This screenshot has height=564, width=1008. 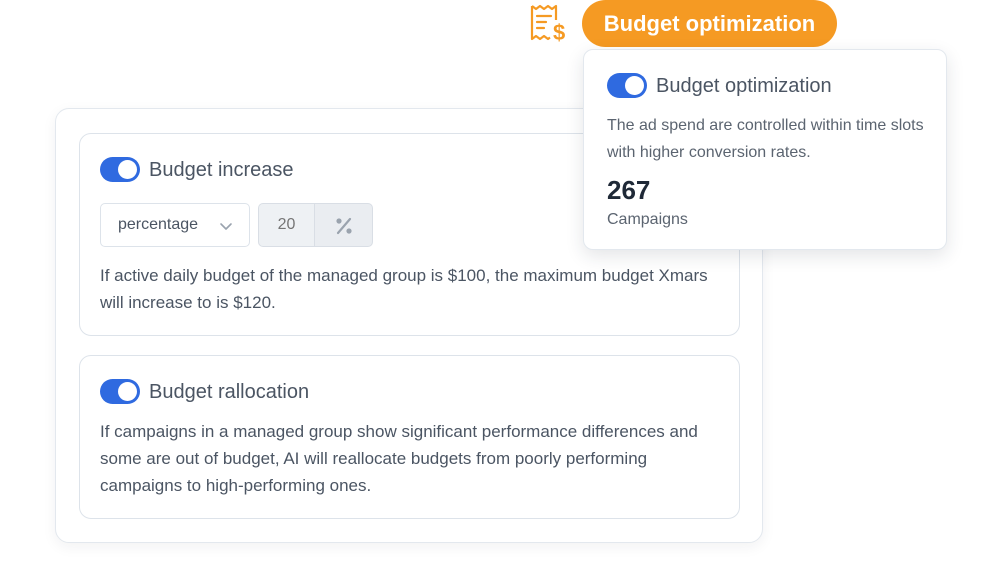 I want to click on budget-increase-title: Budget increase, so click(x=221, y=170).